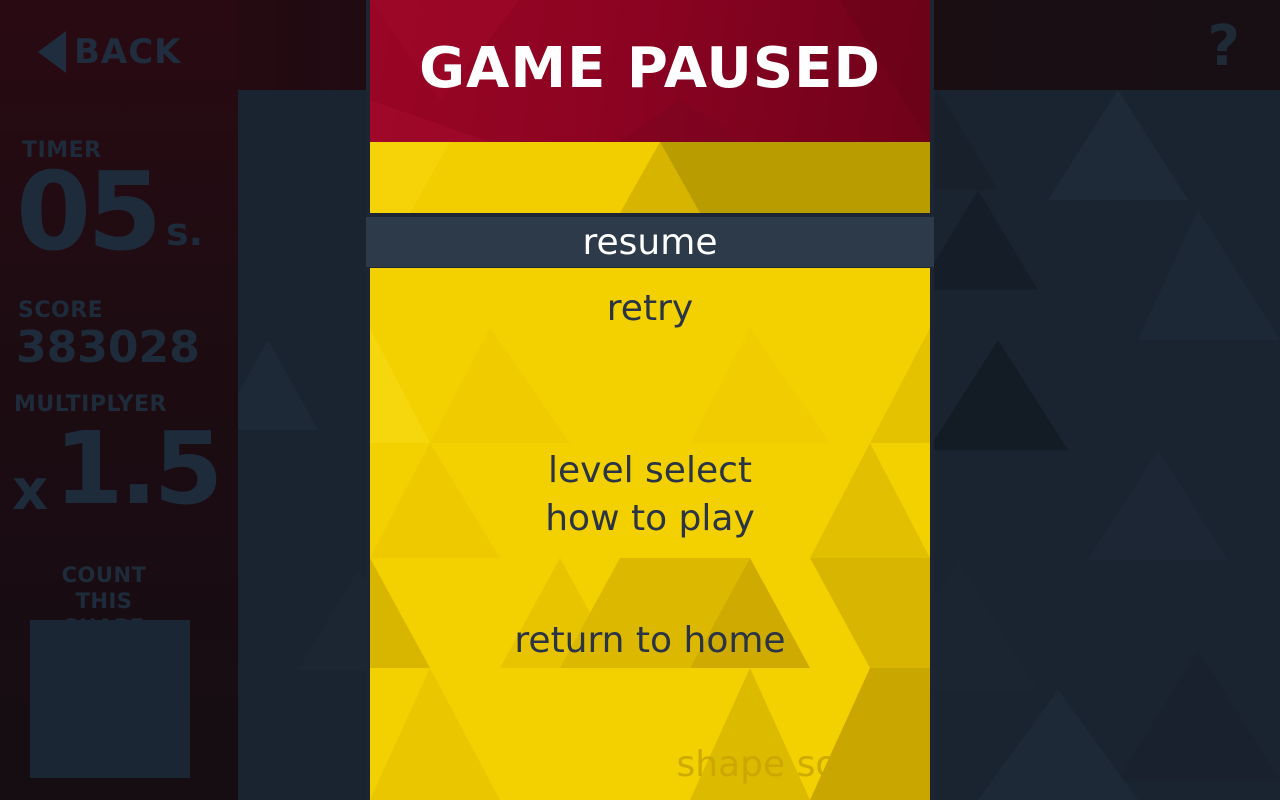 This screenshot has height=800, width=1280. I want to click on game-name-watermark: shape sorting, so click(799, 764).